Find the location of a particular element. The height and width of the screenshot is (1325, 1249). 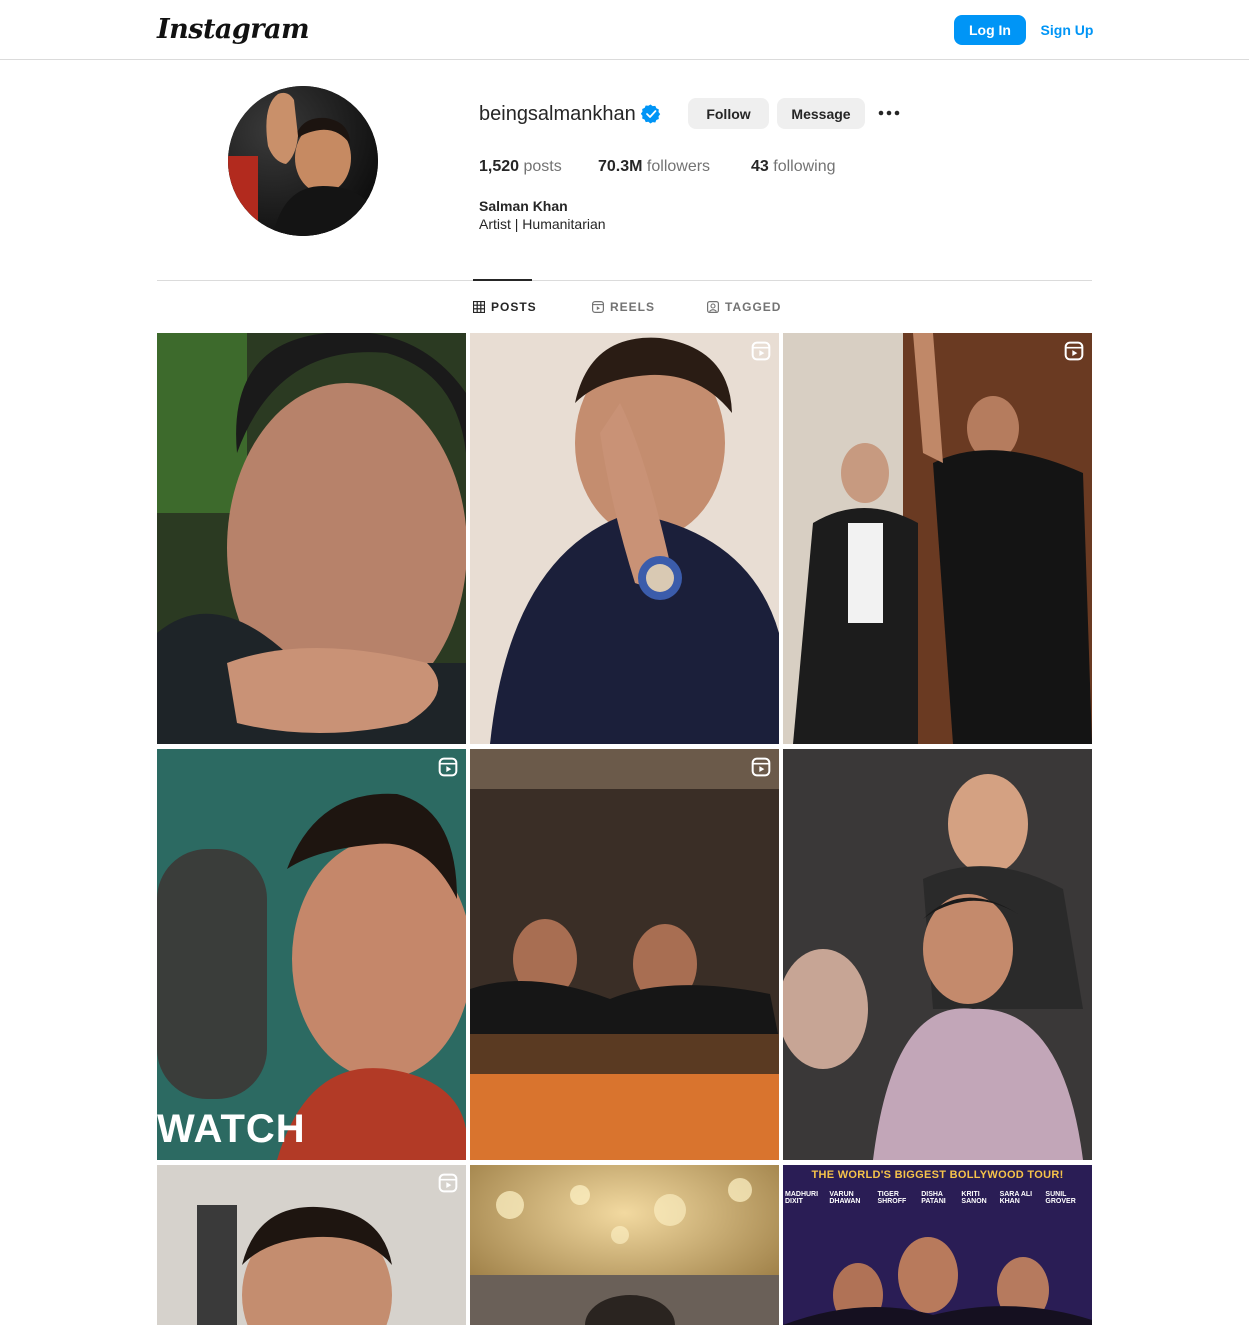

signup-button: Sign Up is located at coordinates (1067, 30).